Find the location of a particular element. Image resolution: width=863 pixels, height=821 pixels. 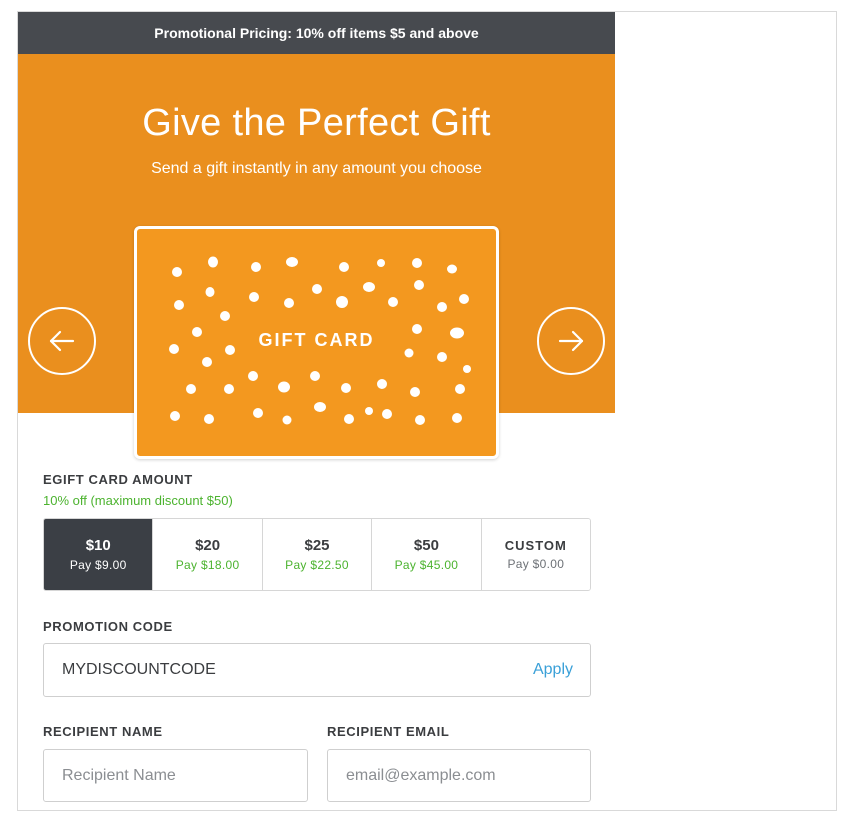

amount-option-25: $25 Pay $22.50 is located at coordinates (316, 554).